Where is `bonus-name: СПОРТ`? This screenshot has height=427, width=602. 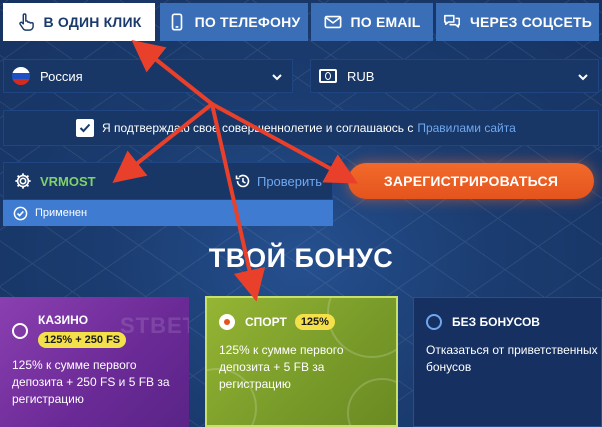 bonus-name: СПОРТ is located at coordinates (266, 322).